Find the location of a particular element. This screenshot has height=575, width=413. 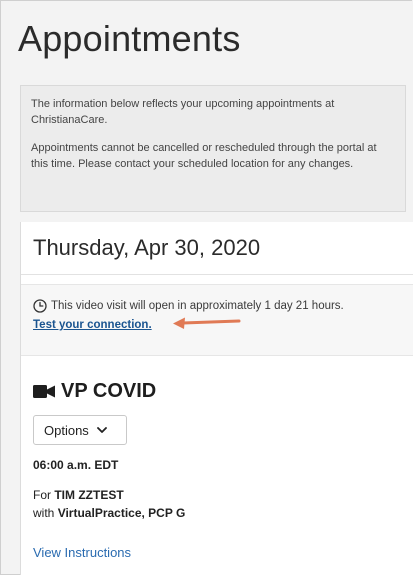

test-connection-link: Test your connection. is located at coordinates (92, 325).